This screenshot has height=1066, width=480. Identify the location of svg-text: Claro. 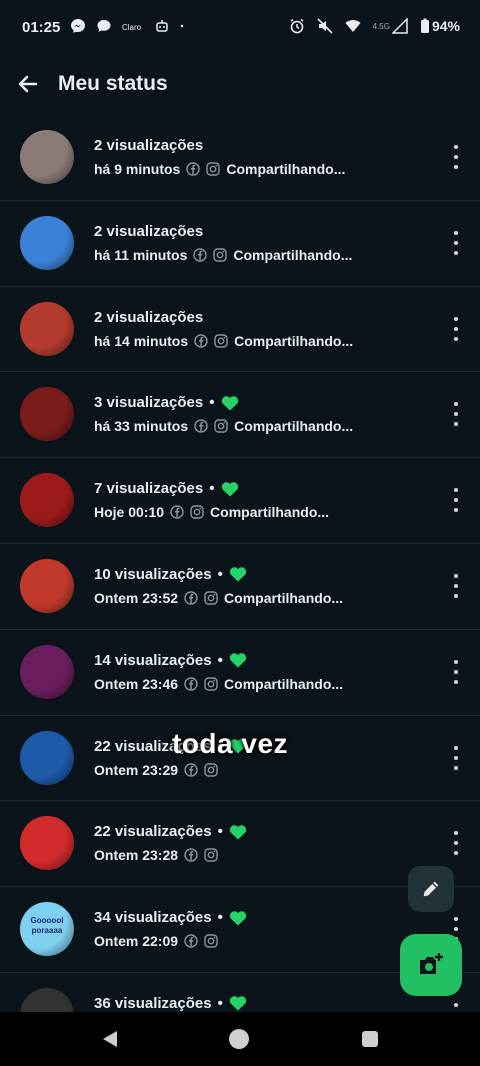
(132, 27).